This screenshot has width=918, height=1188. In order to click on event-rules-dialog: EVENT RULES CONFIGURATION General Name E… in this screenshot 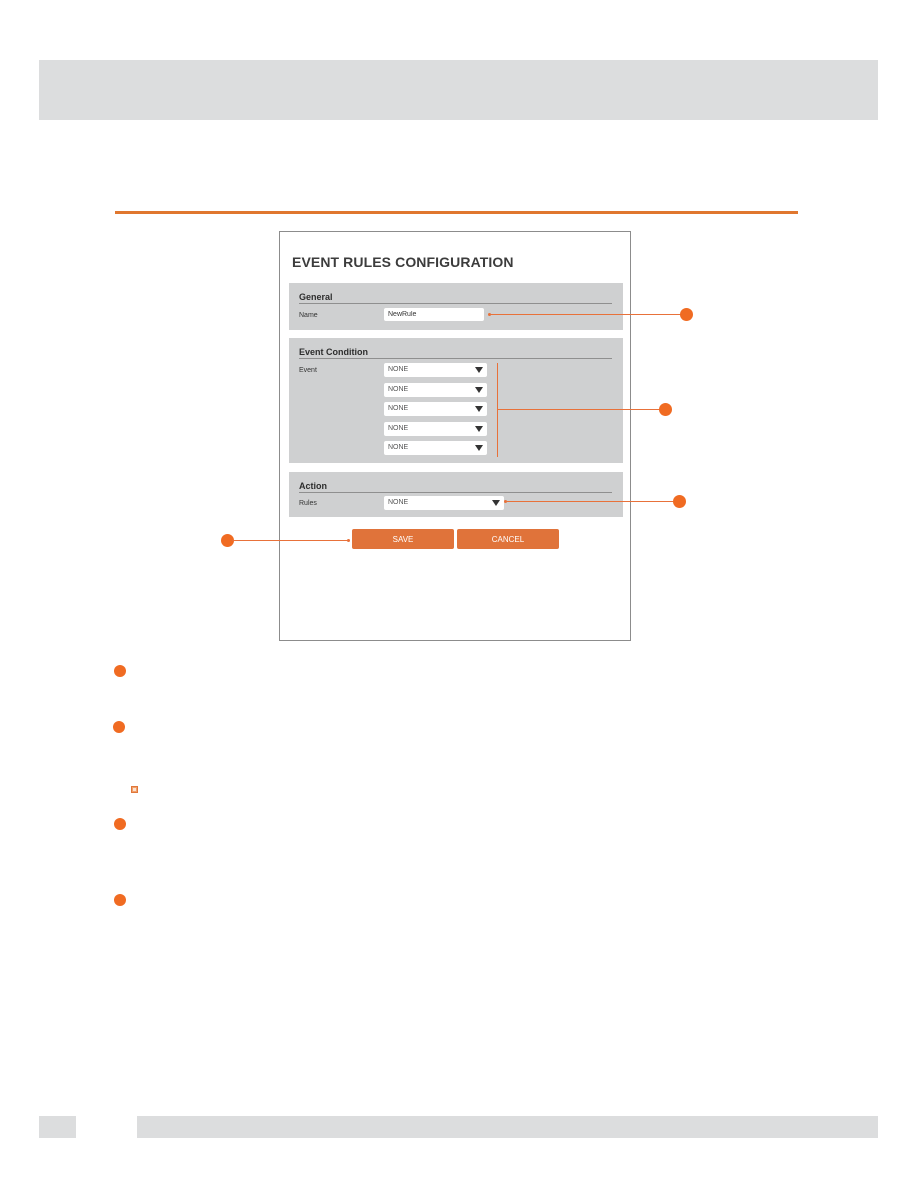, I will do `click(455, 436)`.